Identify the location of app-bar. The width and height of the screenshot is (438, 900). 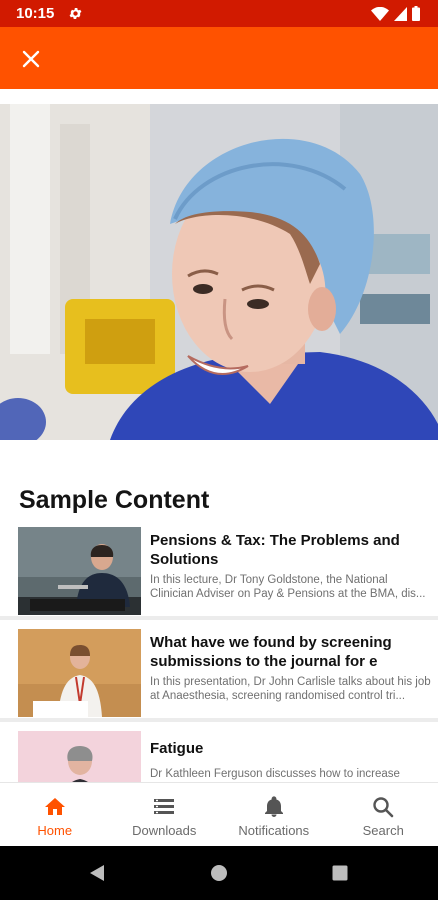
(219, 58).